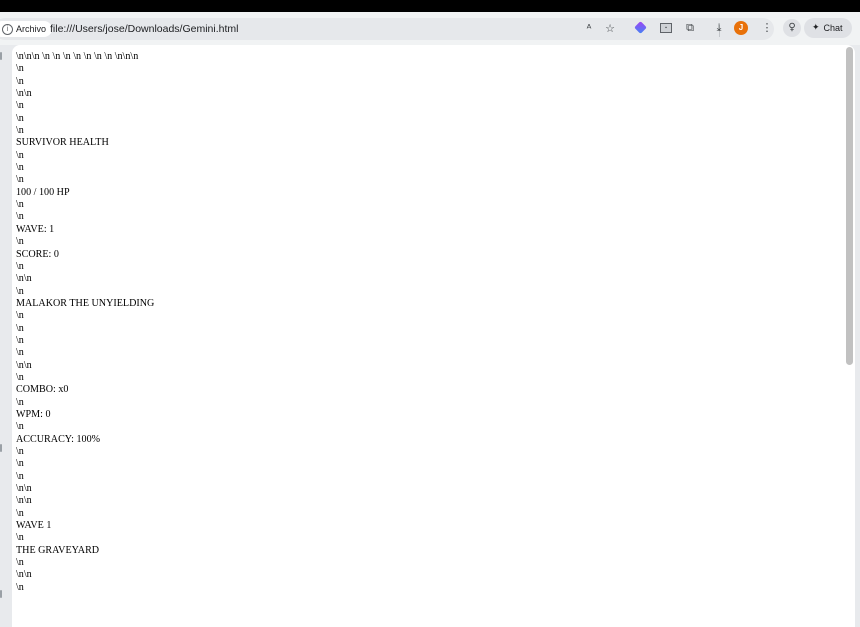 This screenshot has width=860, height=627. I want to click on page-text-line: THE GRAVEYARD, so click(58, 550).